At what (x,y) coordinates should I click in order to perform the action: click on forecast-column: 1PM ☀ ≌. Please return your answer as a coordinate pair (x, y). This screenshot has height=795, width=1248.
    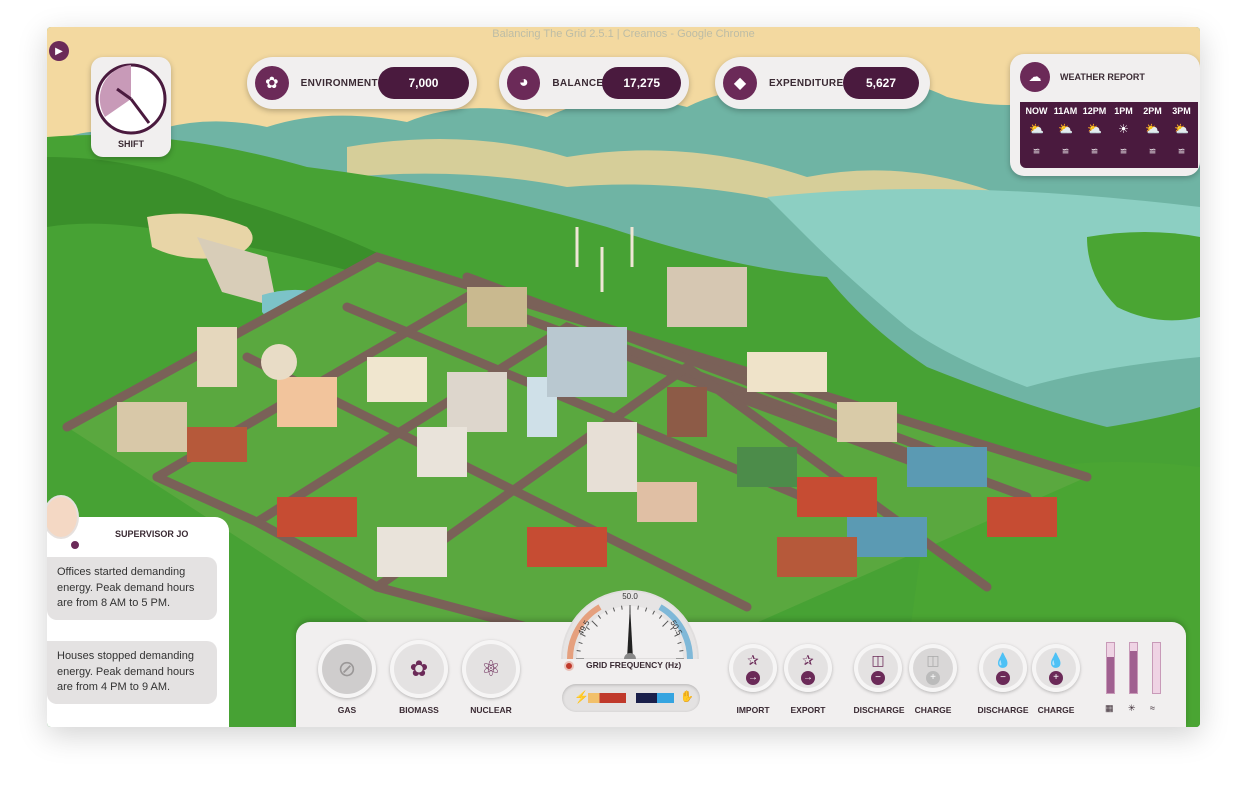
    Looking at the image, I should click on (1123, 135).